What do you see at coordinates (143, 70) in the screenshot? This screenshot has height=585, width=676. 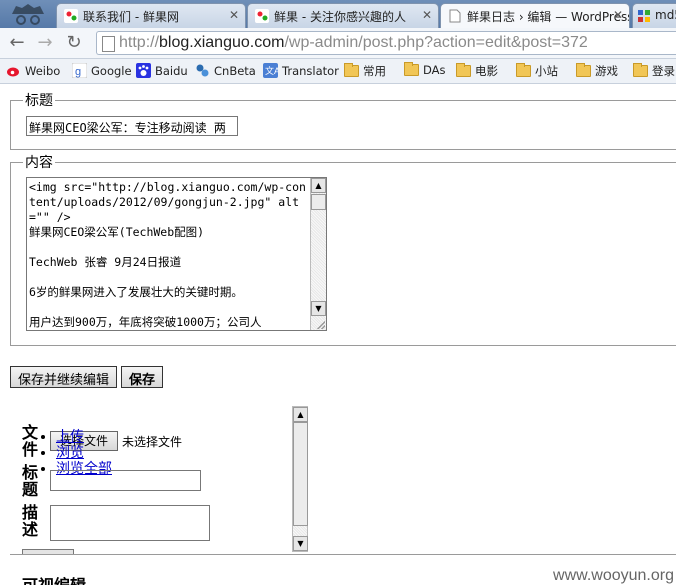 I see `baidu-paw-icon` at bounding box center [143, 70].